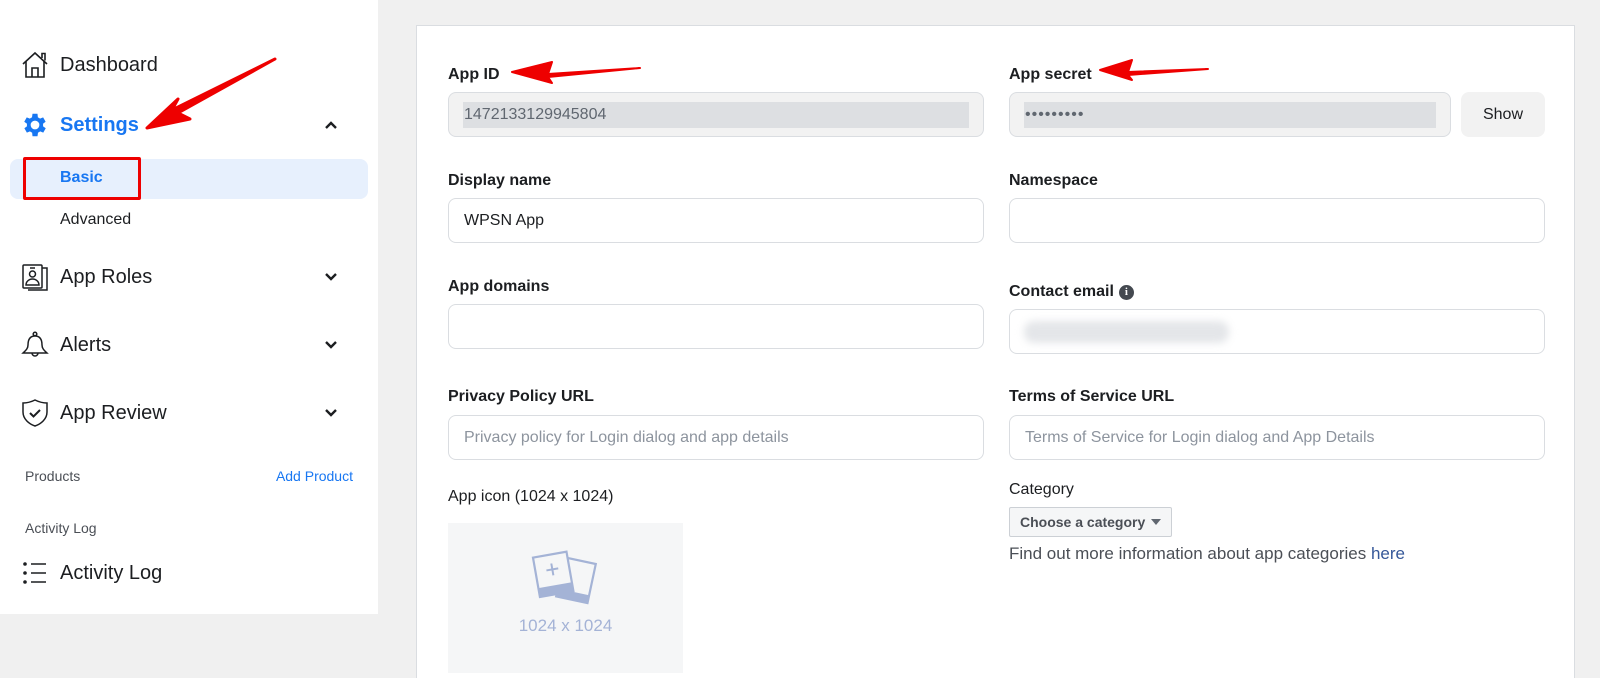 This screenshot has width=1600, height=678. I want to click on app-secret-field: •••••••••, so click(1230, 114).